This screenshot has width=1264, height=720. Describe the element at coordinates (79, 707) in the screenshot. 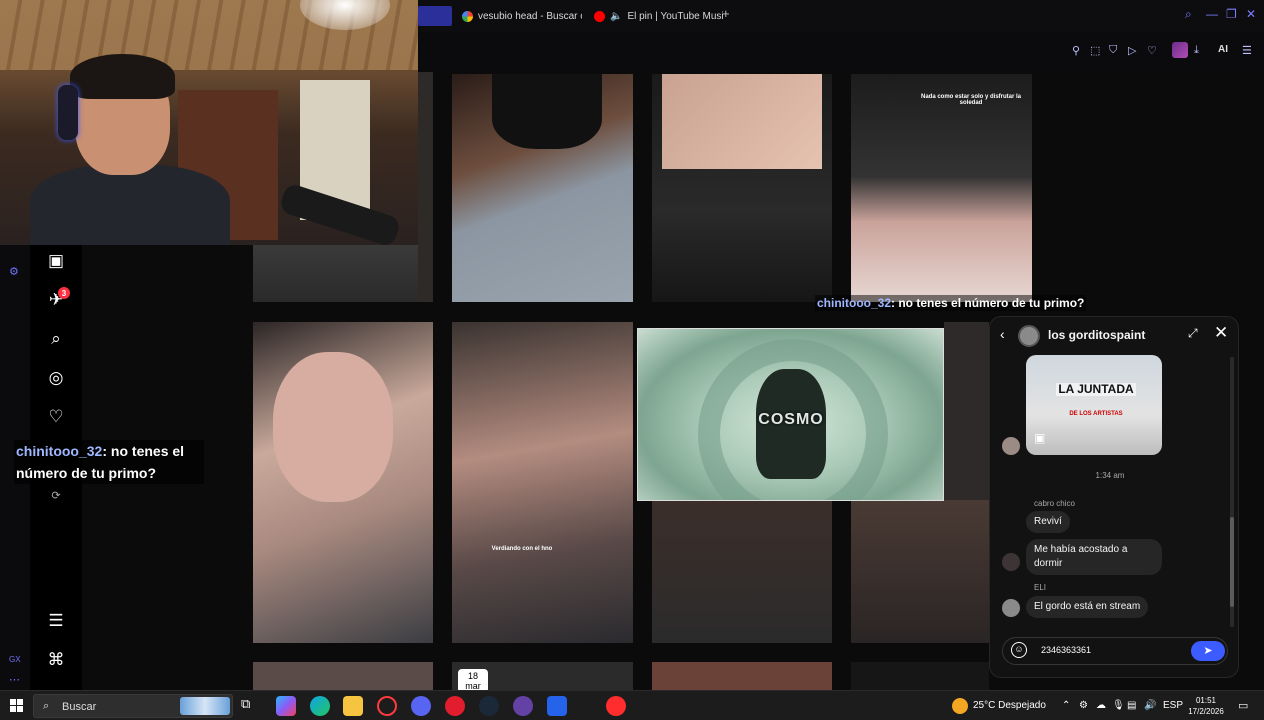

I see `search-placeholder: Buscar` at that location.